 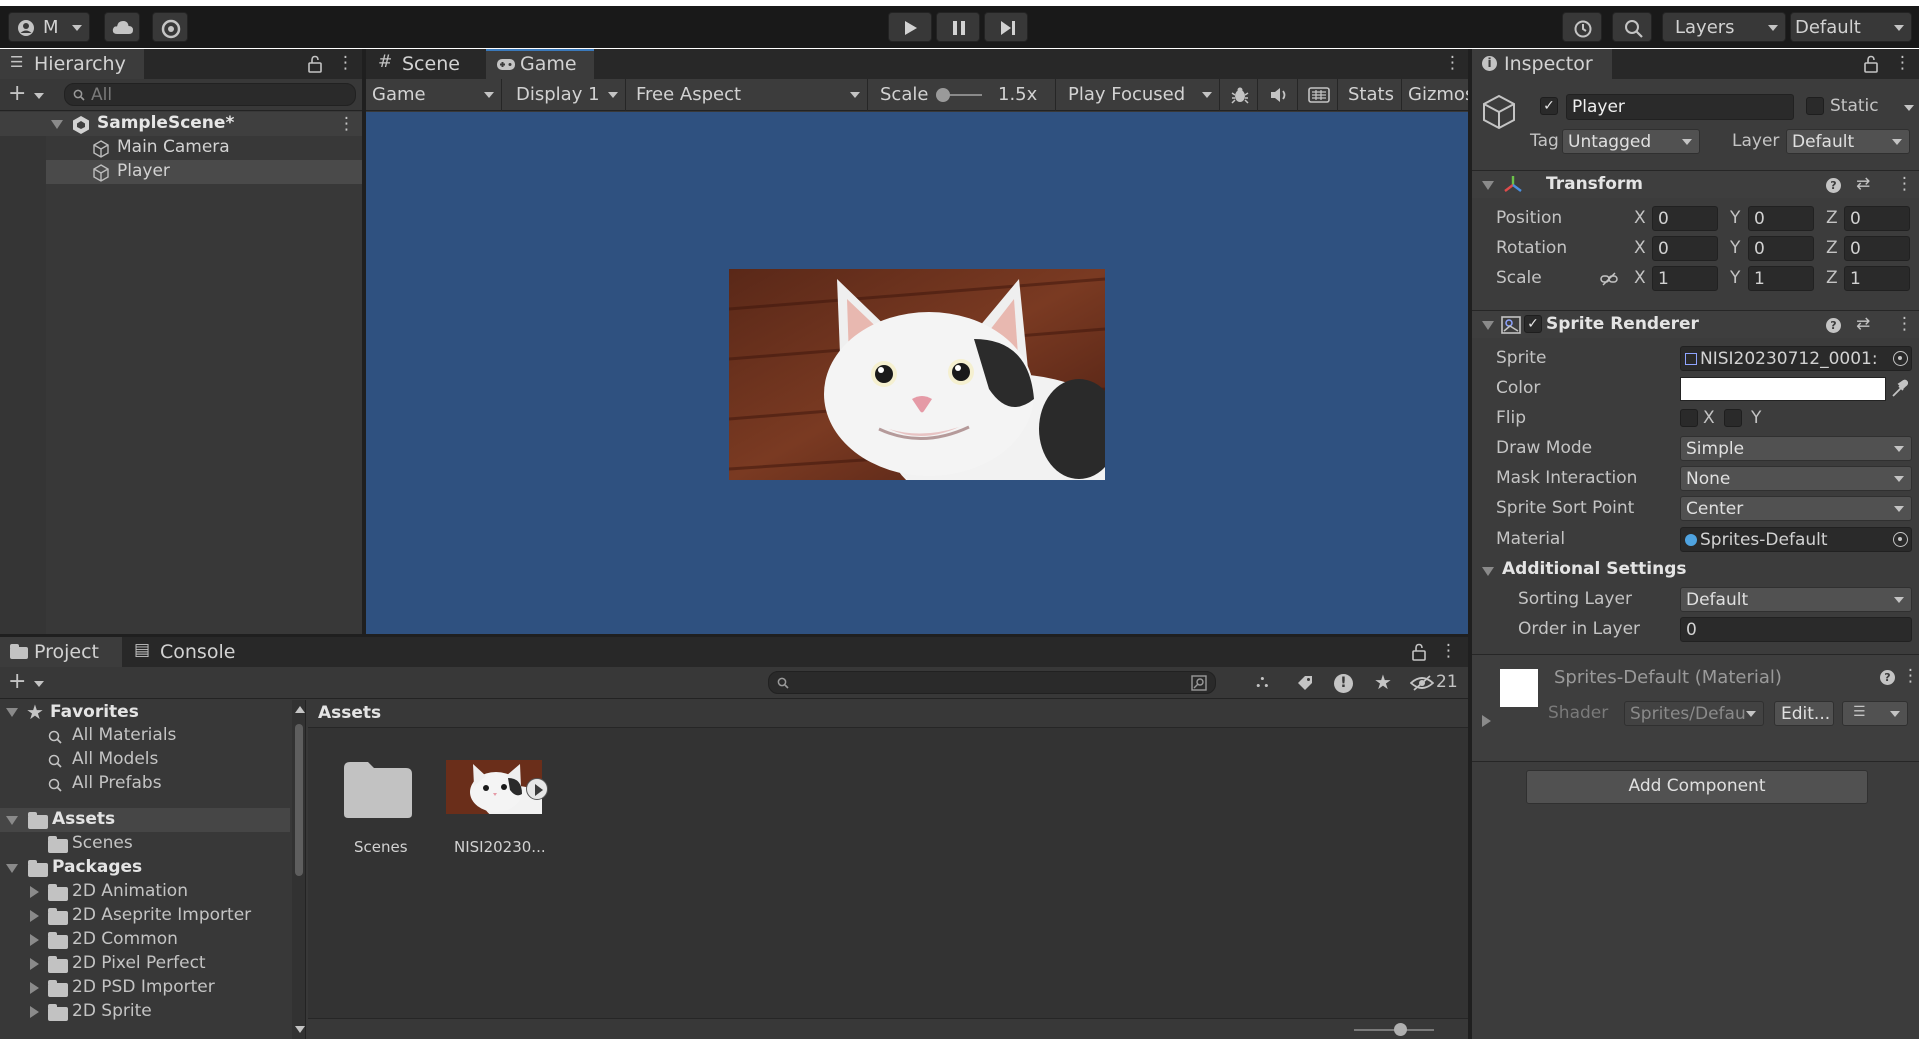 I want to click on tree-scenes-row: Scenes, so click(x=145, y=844).